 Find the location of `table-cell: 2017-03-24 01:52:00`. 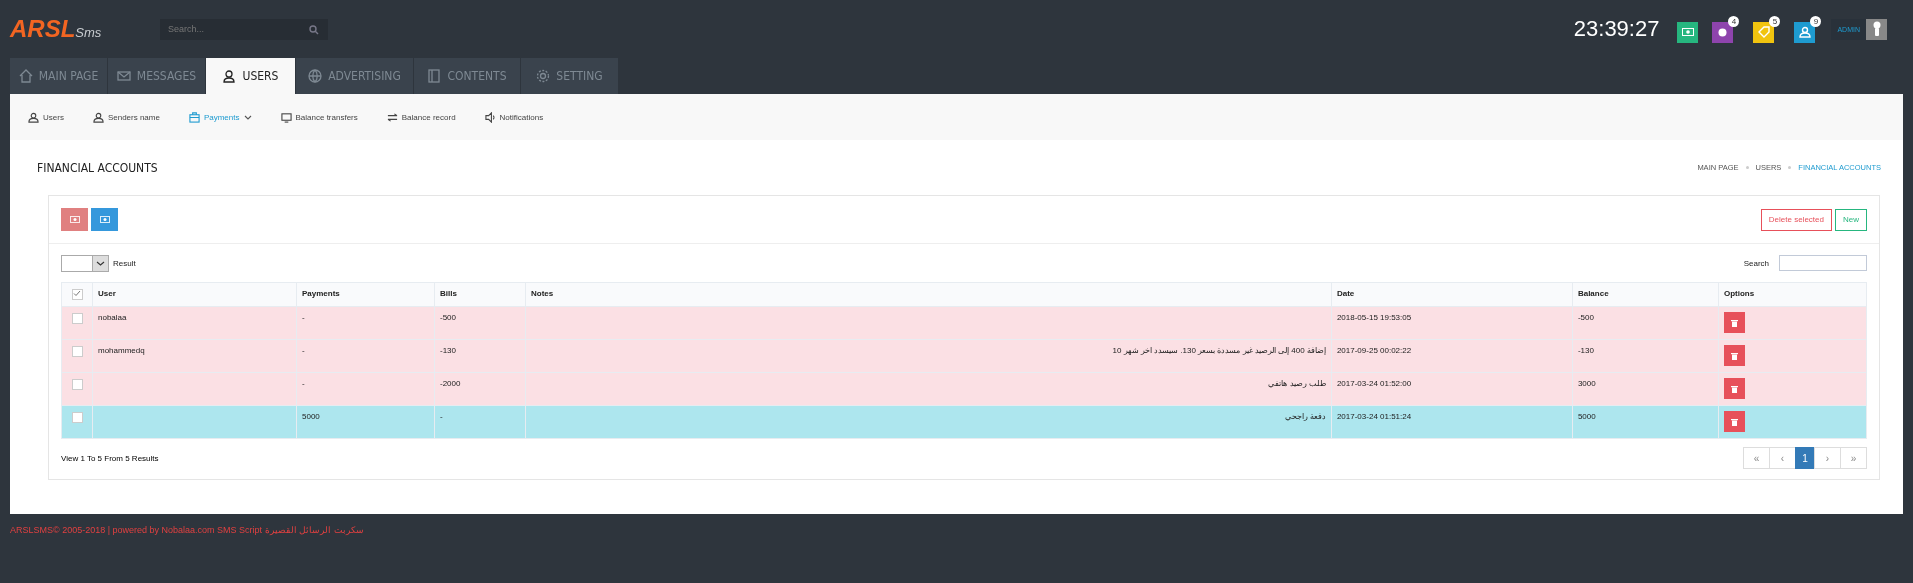

table-cell: 2017-03-24 01:52:00 is located at coordinates (1374, 383).